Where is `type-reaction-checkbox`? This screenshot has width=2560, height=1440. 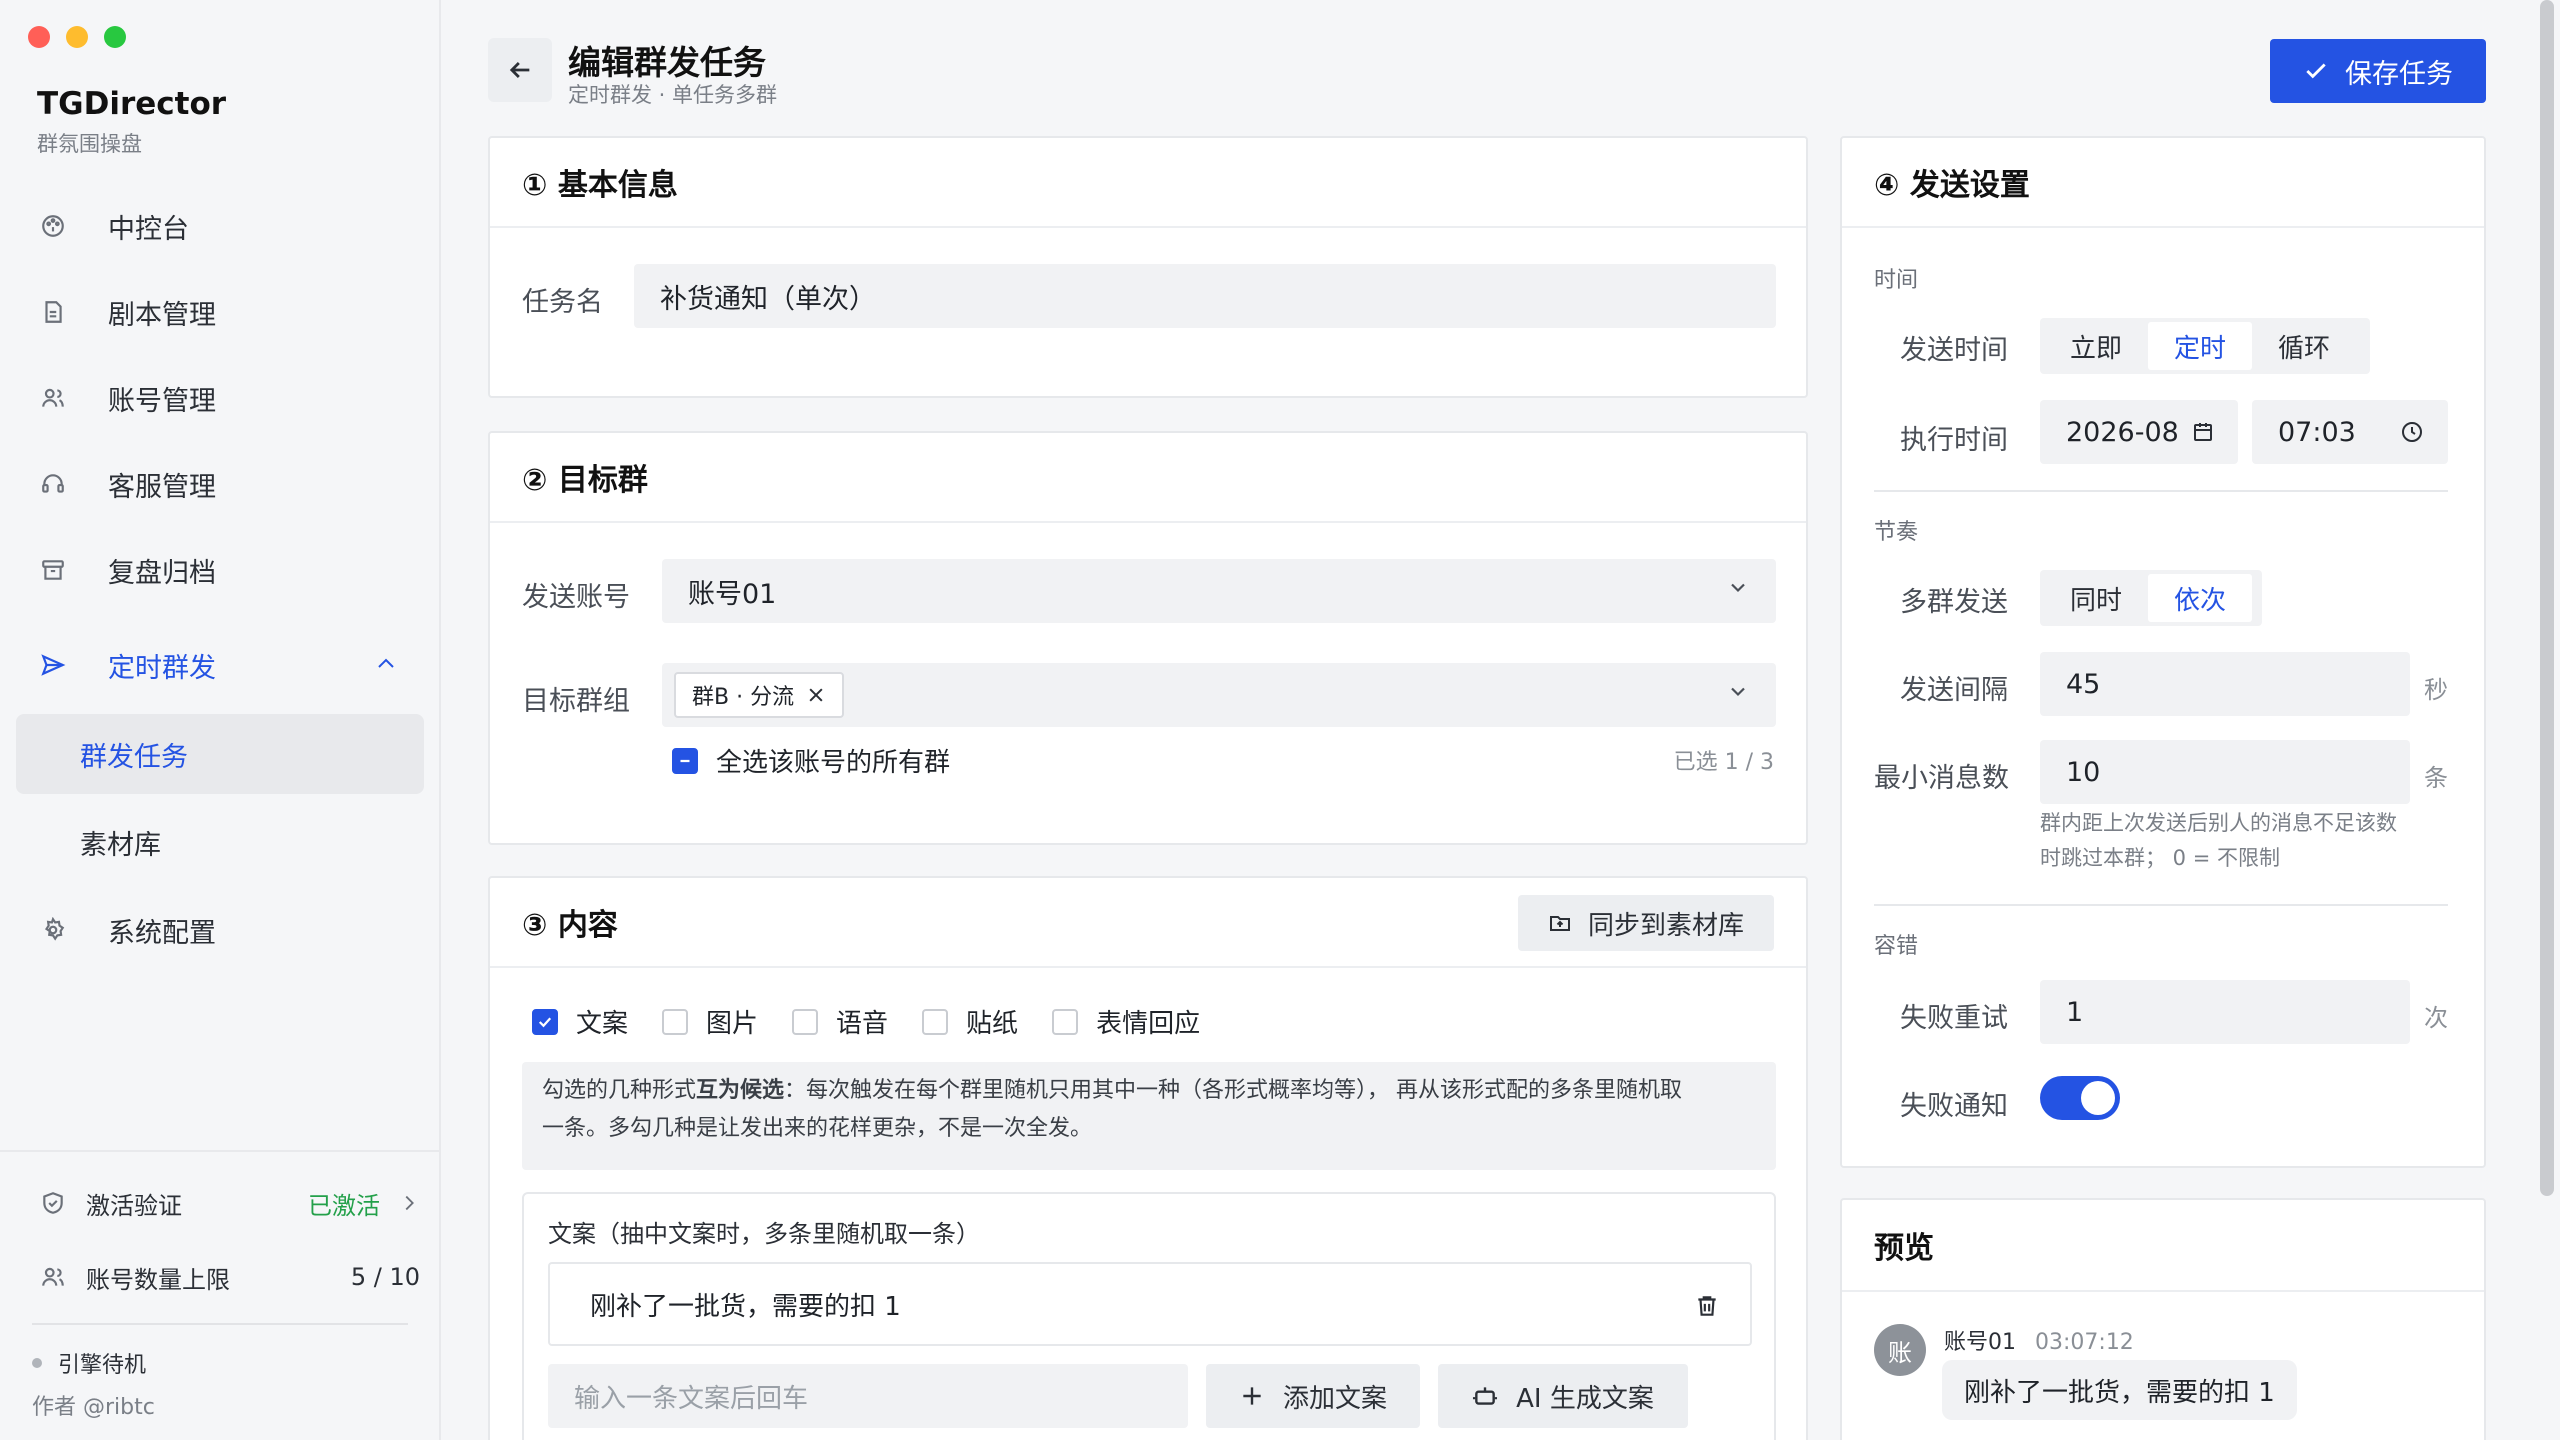
type-reaction-checkbox is located at coordinates (1065, 1021).